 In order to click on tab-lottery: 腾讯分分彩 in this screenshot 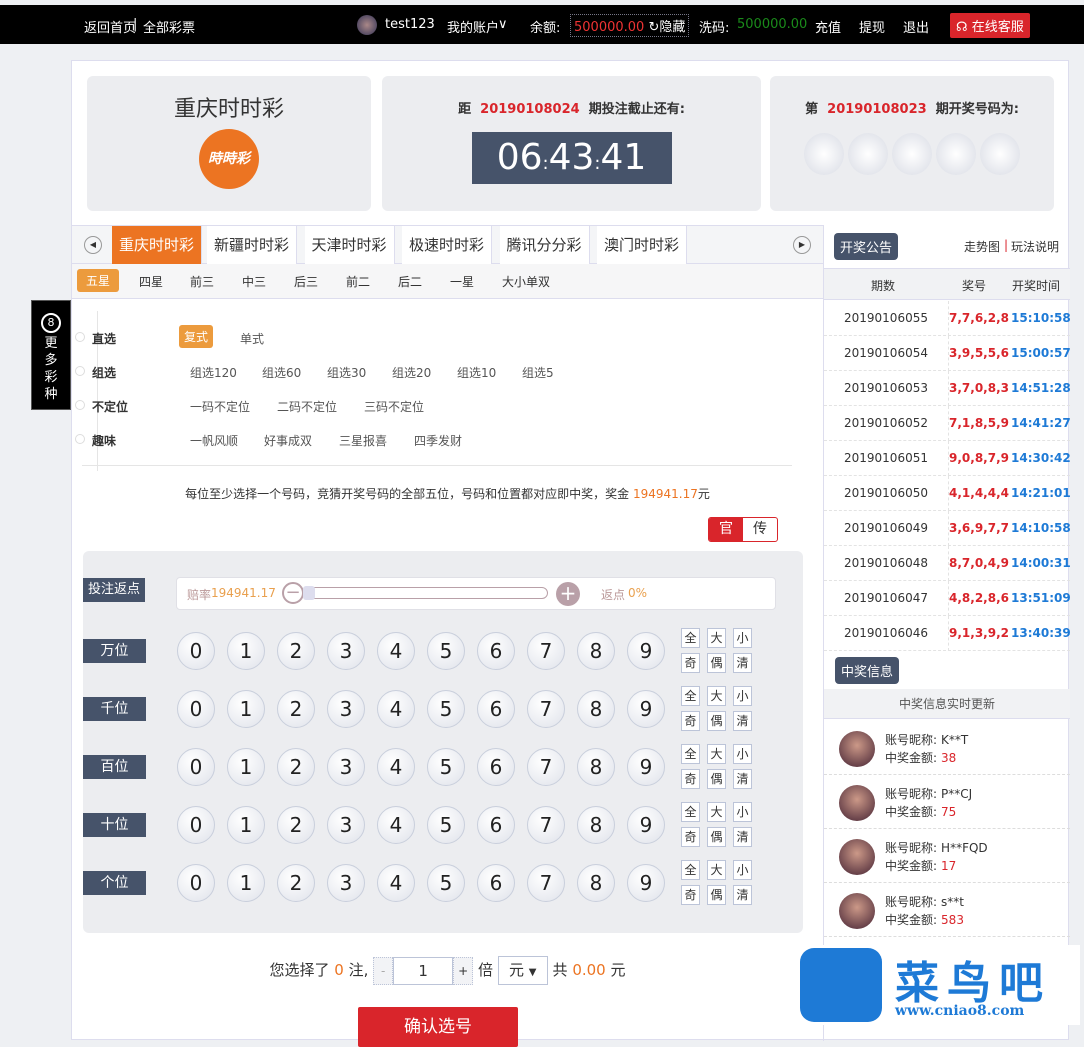, I will do `click(544, 245)`.